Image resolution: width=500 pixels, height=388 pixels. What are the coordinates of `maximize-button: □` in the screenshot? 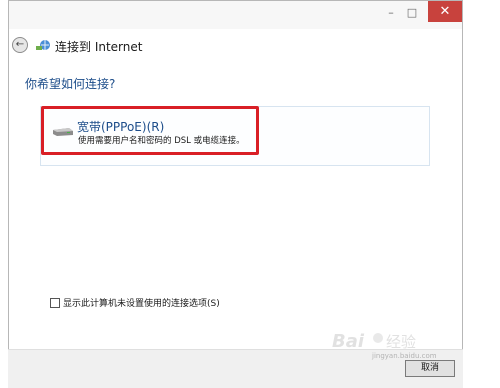 It's located at (412, 13).